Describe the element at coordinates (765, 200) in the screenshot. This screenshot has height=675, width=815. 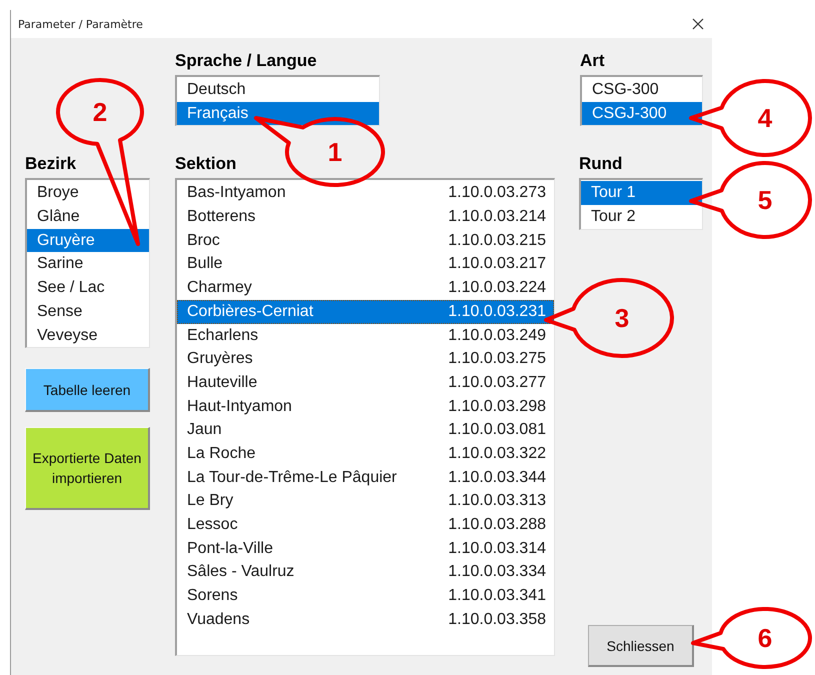
I see `callout-number: 5` at that location.